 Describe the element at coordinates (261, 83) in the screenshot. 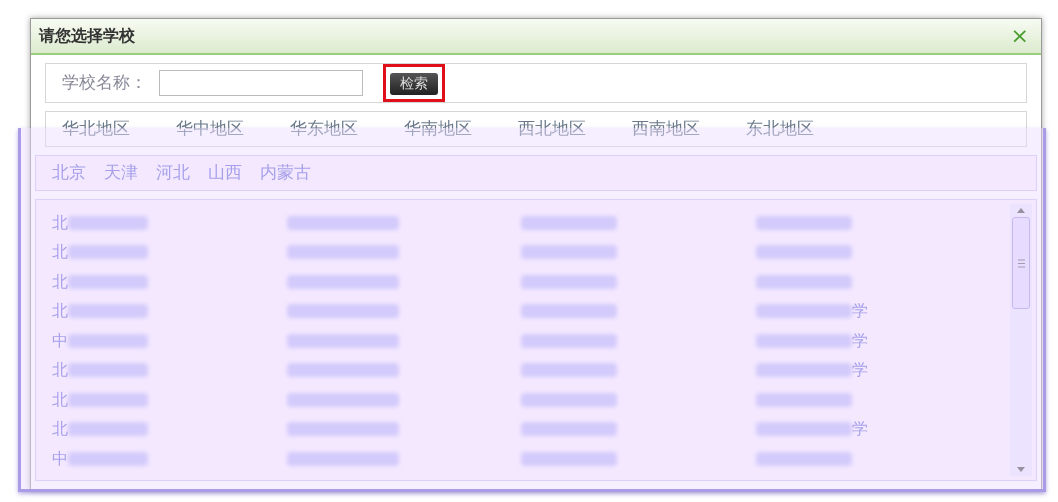

I see `input-field` at that location.